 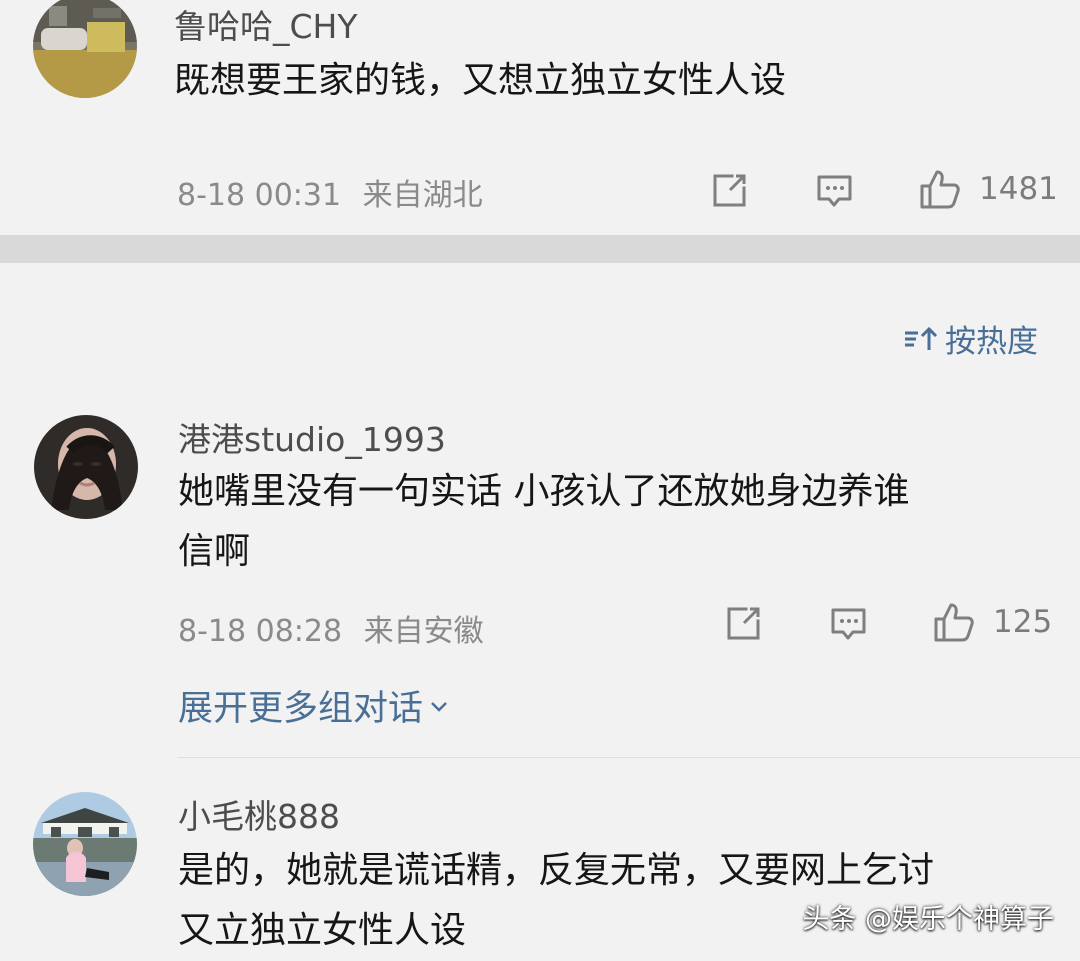 I want to click on comment-text-line: 又立独立女性人设, so click(x=322, y=930).